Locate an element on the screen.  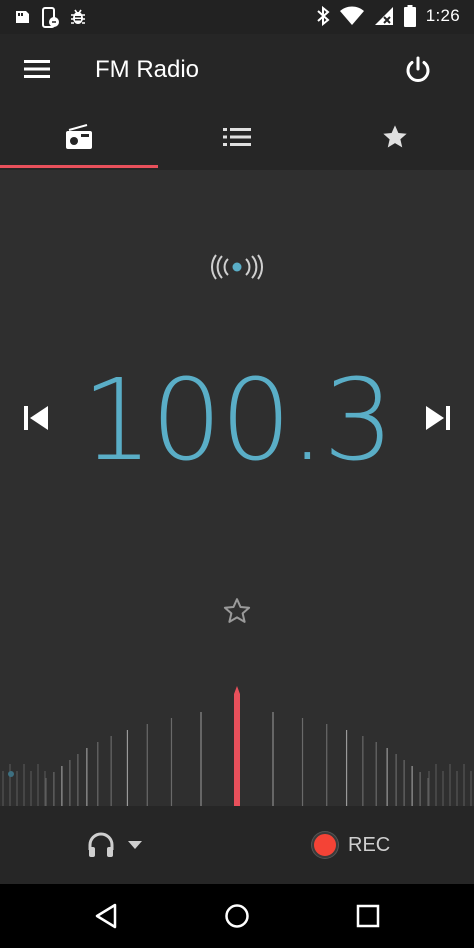
hamburger-menu-icon is located at coordinates (37, 69).